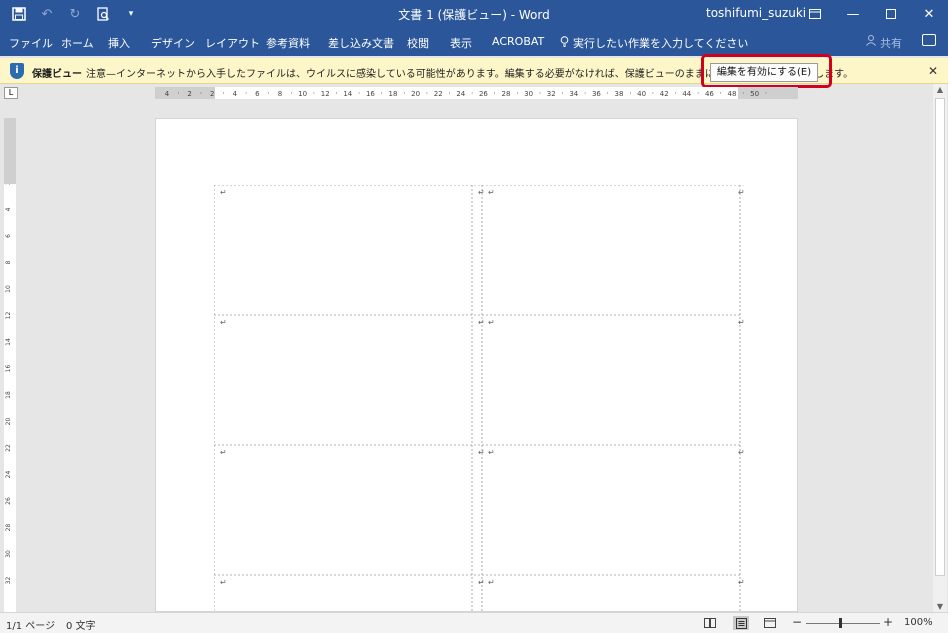 The image size is (948, 633). I want to click on ruler-label: 12, so click(8, 316).